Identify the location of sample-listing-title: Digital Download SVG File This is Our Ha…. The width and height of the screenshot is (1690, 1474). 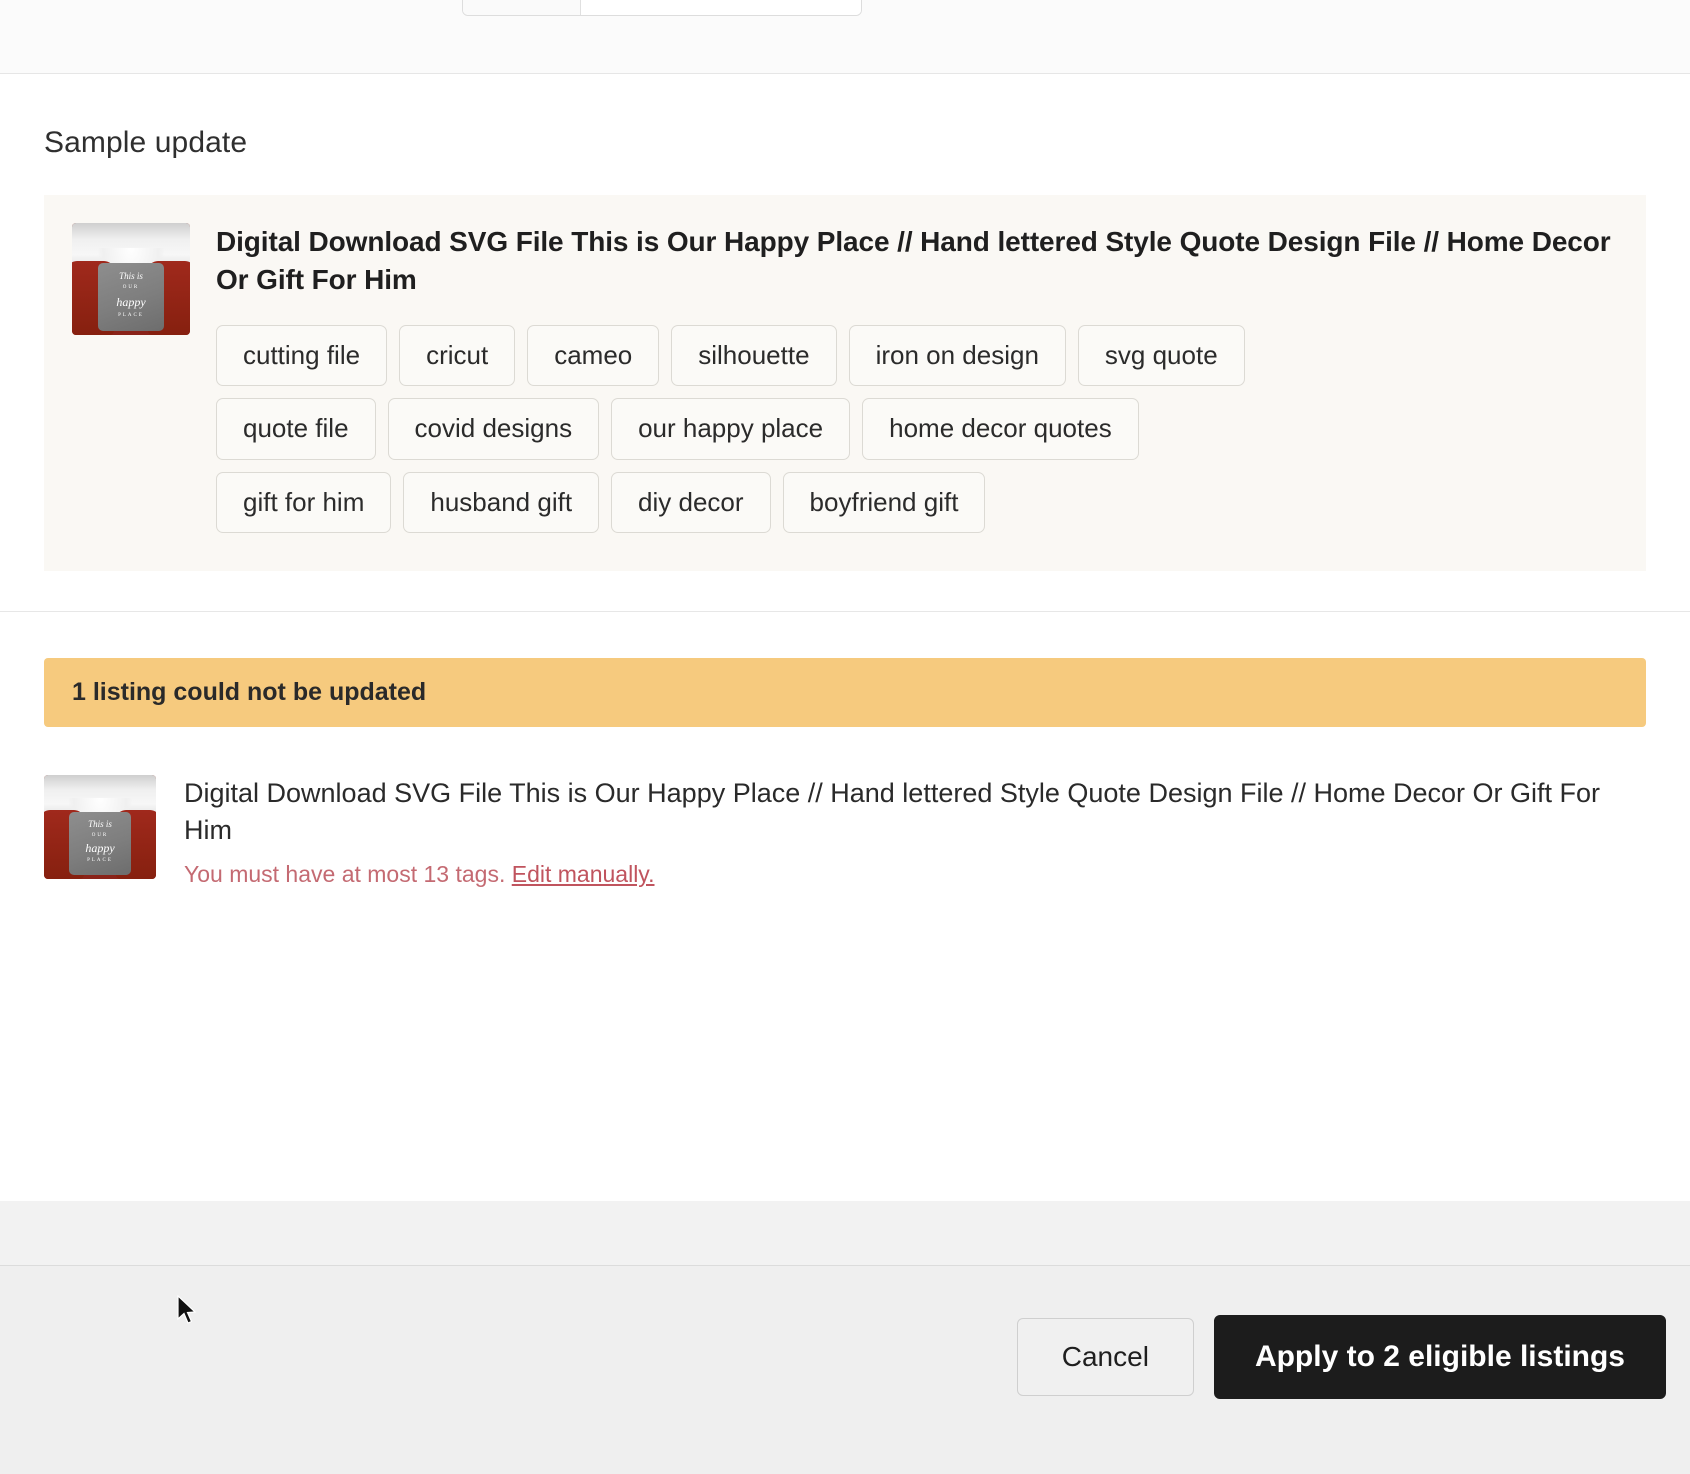
(913, 261).